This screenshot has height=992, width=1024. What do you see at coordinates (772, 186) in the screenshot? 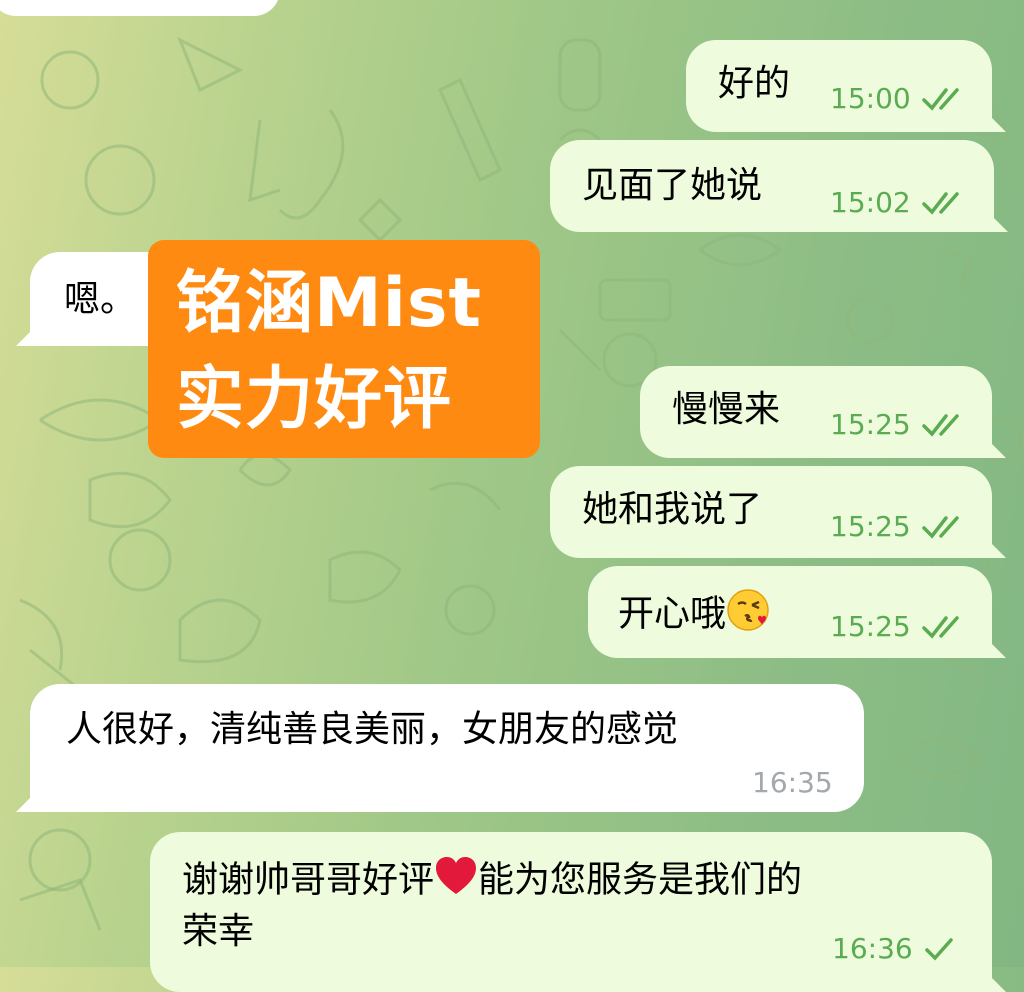
I see `outgoing-message: 见面了她说 15:02` at bounding box center [772, 186].